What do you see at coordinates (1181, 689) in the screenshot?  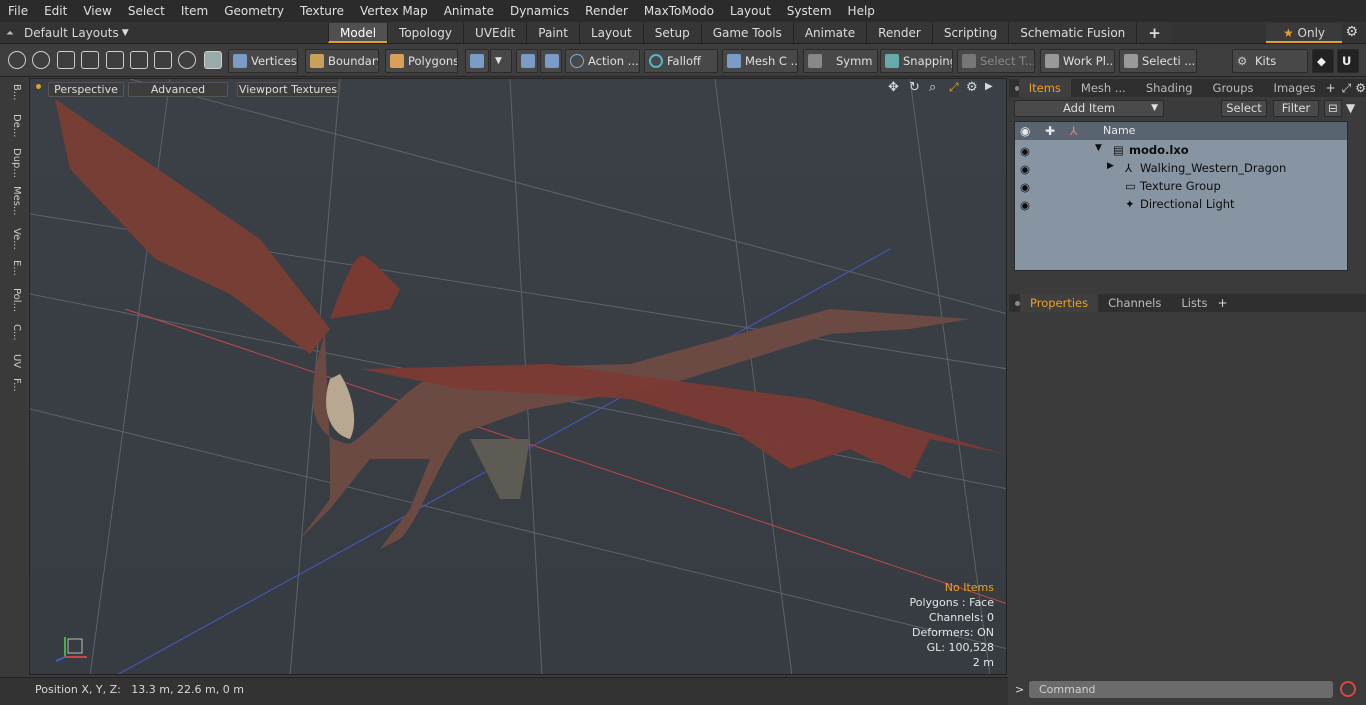 I see `command-input: Command` at bounding box center [1181, 689].